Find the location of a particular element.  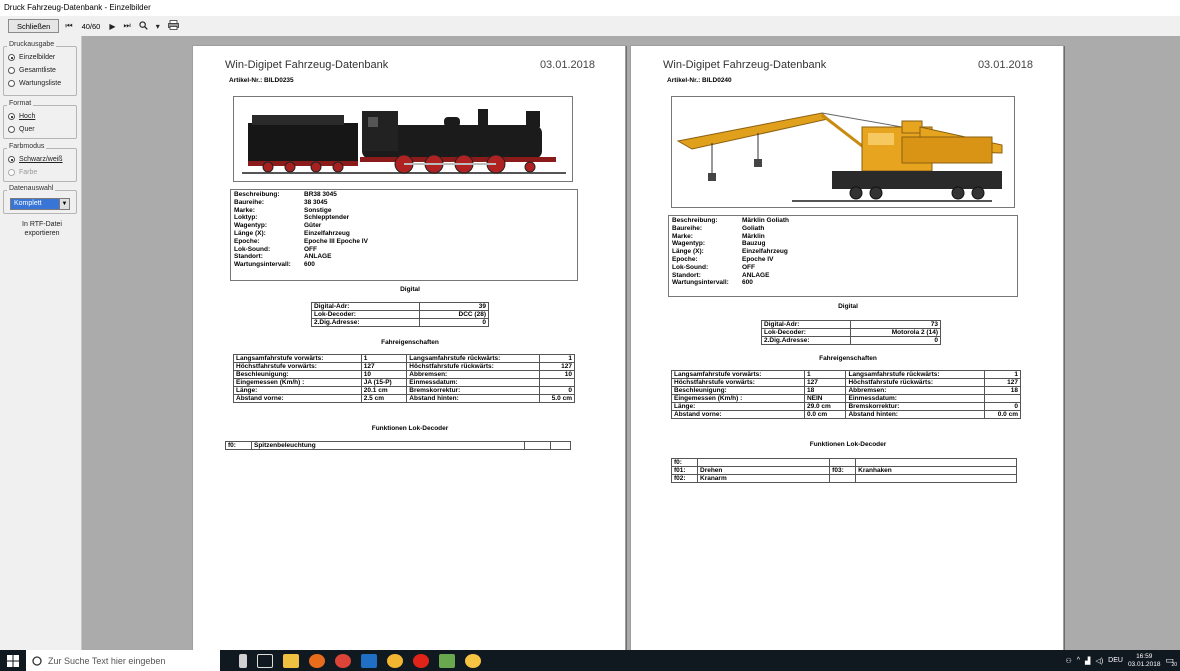

outlook-icon is located at coordinates (369, 660).